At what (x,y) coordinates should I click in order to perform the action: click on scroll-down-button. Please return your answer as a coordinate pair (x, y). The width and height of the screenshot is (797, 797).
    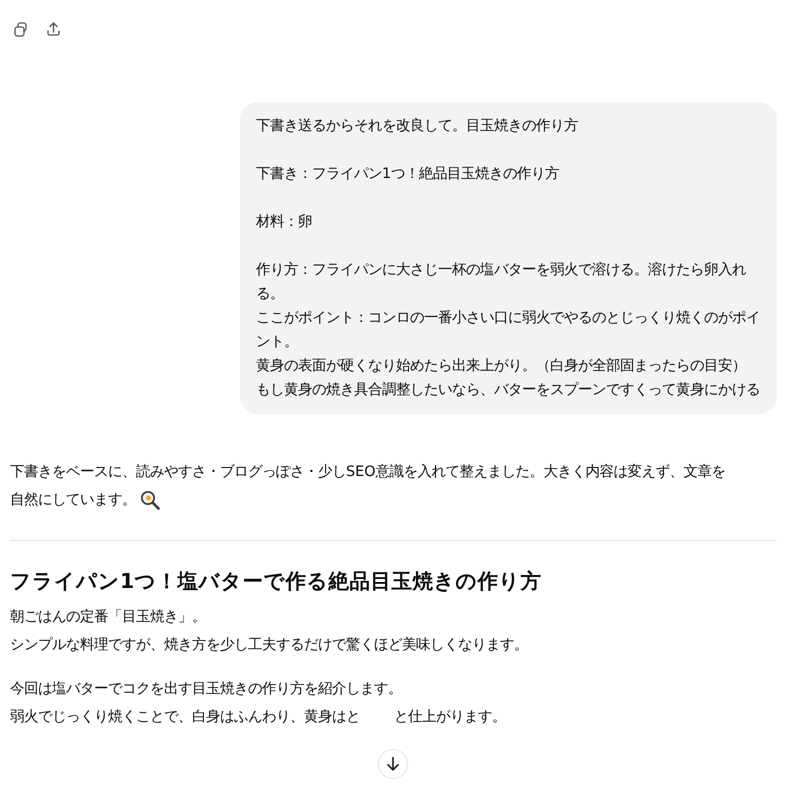
    Looking at the image, I should click on (393, 764).